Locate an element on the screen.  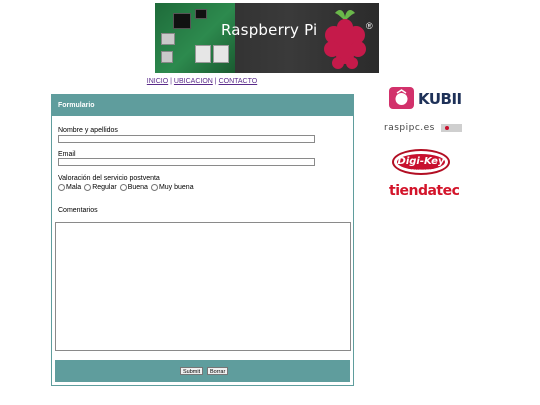
reset-button: Borrar is located at coordinates (218, 371).